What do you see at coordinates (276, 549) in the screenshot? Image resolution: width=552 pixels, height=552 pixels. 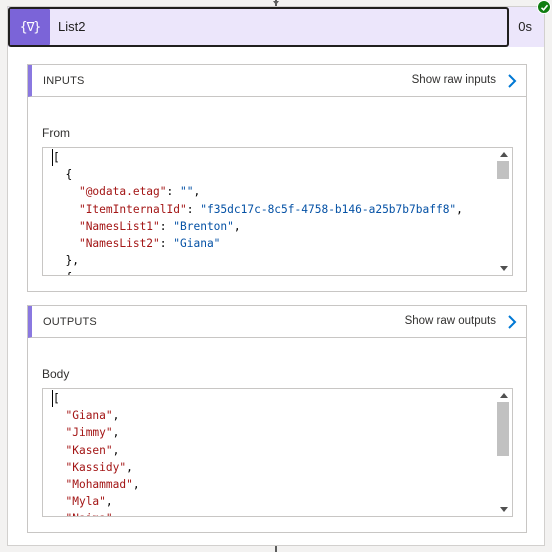 I see `connector-line-bottom` at bounding box center [276, 549].